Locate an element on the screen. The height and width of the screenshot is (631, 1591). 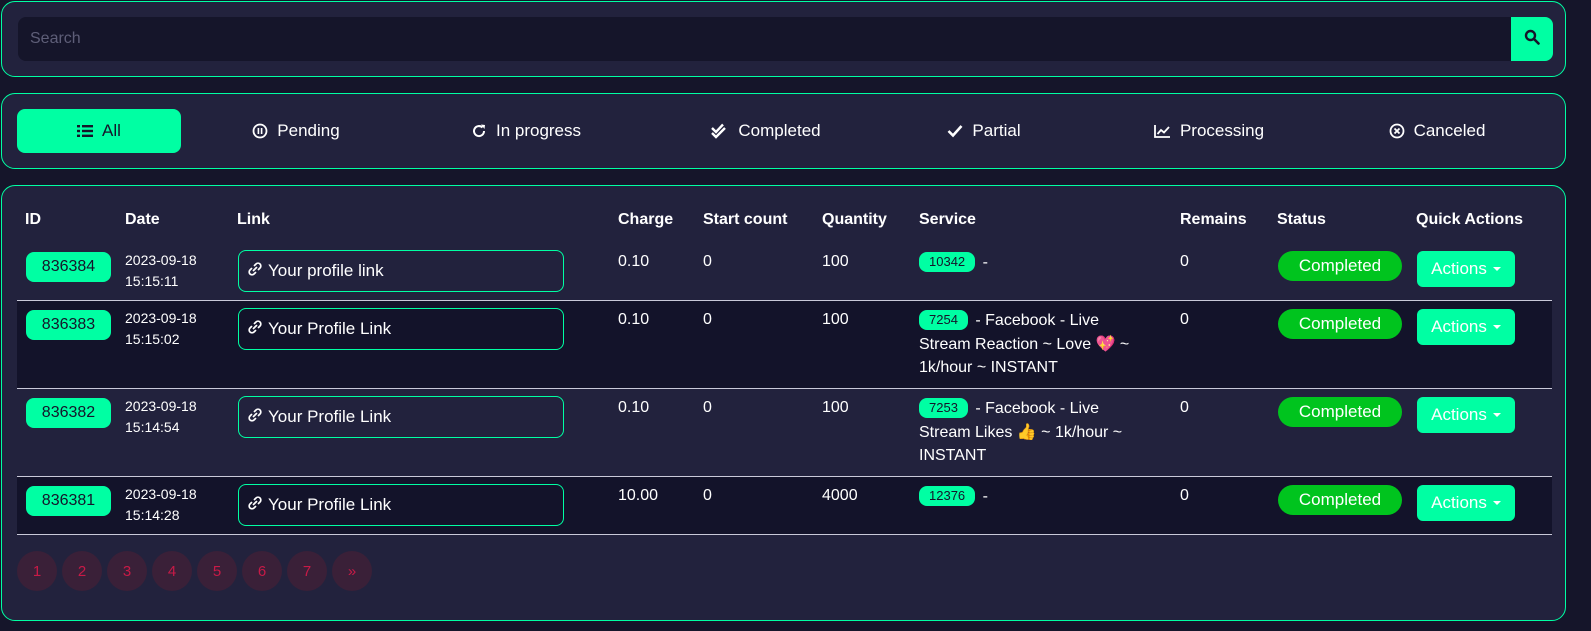
filter-tab-processing: Processing is located at coordinates (1209, 131).